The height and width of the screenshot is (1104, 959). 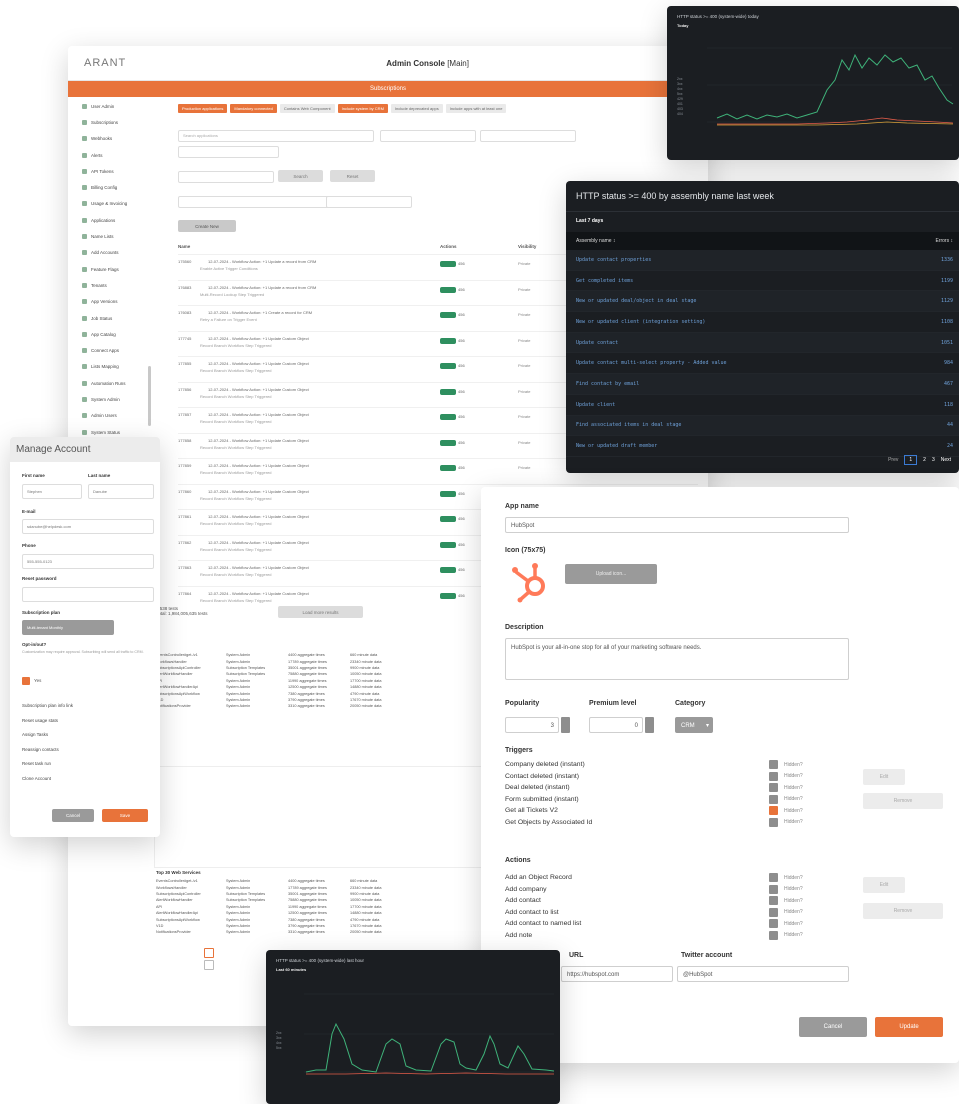 I want to click on sidebar-item: Webhooks, so click(x=108, y=139).